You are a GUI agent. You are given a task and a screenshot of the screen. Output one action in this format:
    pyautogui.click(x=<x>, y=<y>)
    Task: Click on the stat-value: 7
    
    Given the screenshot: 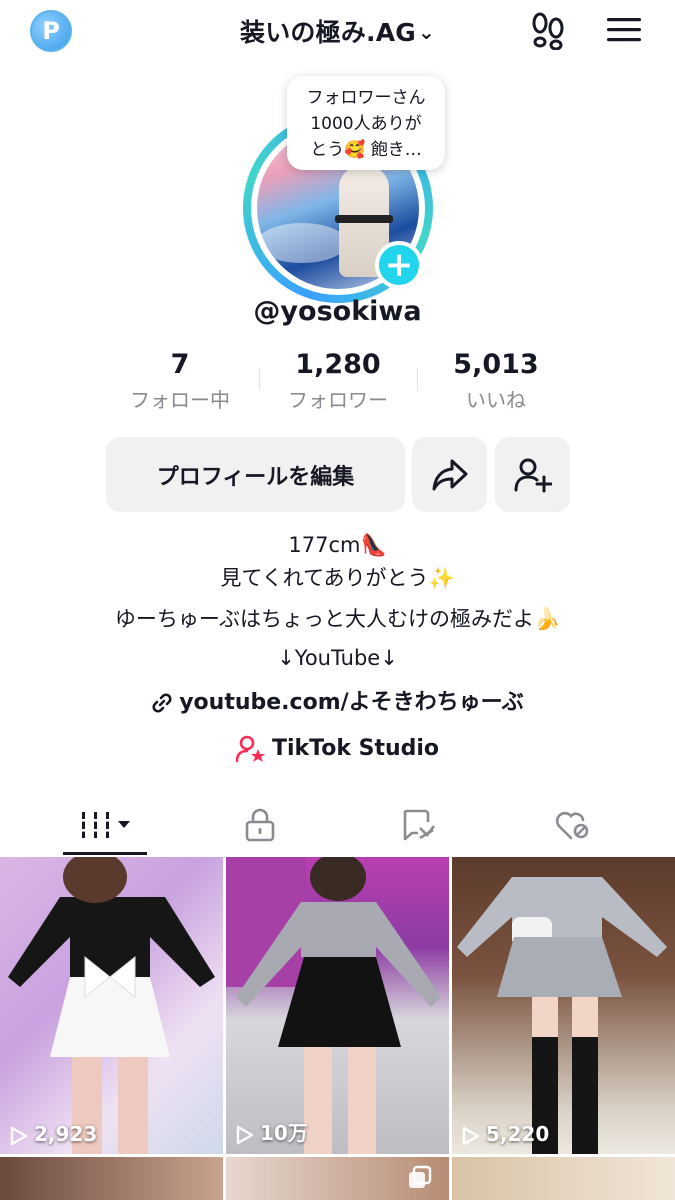 What is the action you would take?
    pyautogui.click(x=180, y=364)
    